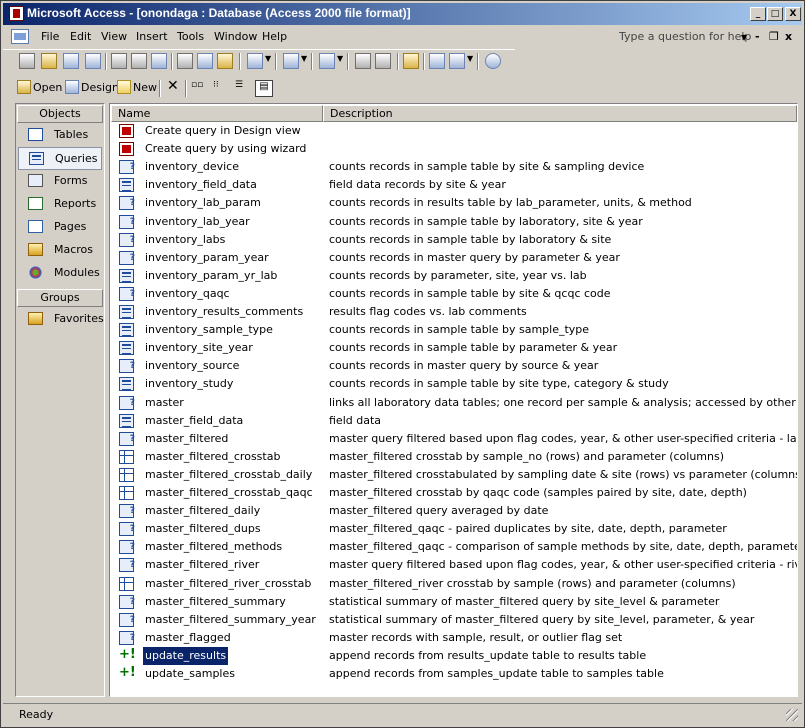 The width and height of the screenshot is (805, 728). Describe the element at coordinates (453, 131) in the screenshot. I see `table-row: Create query in Design view` at that location.